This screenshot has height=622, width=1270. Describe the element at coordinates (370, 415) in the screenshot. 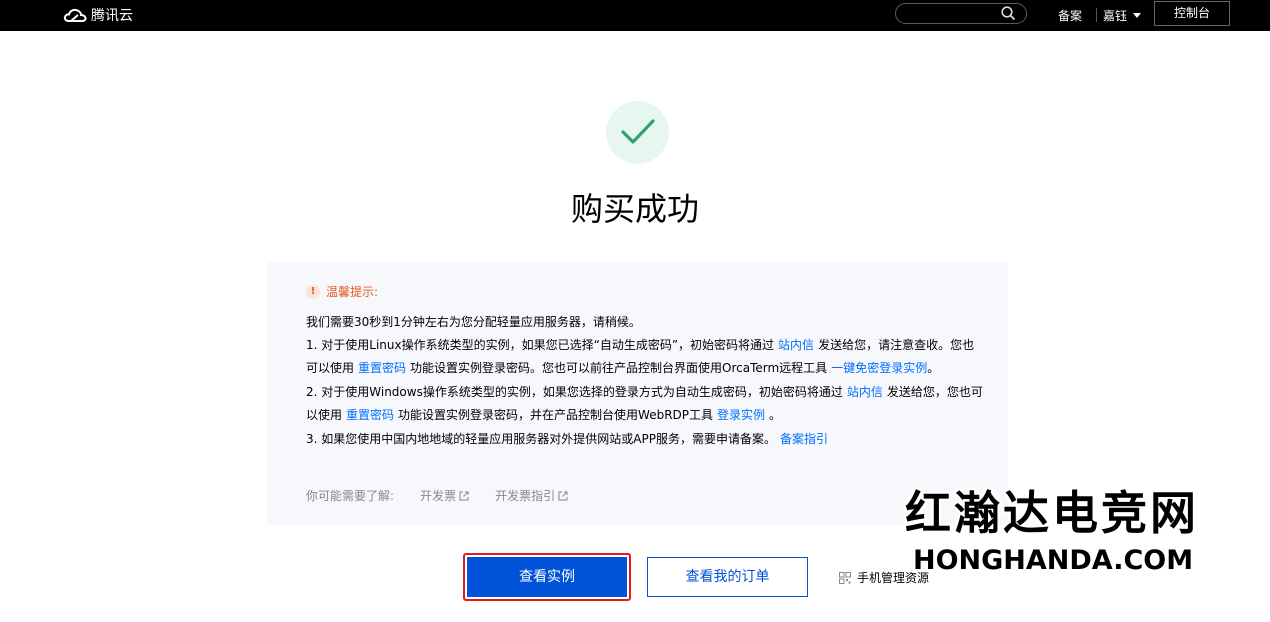

I see `reset-password-link-2: 重置密码` at that location.